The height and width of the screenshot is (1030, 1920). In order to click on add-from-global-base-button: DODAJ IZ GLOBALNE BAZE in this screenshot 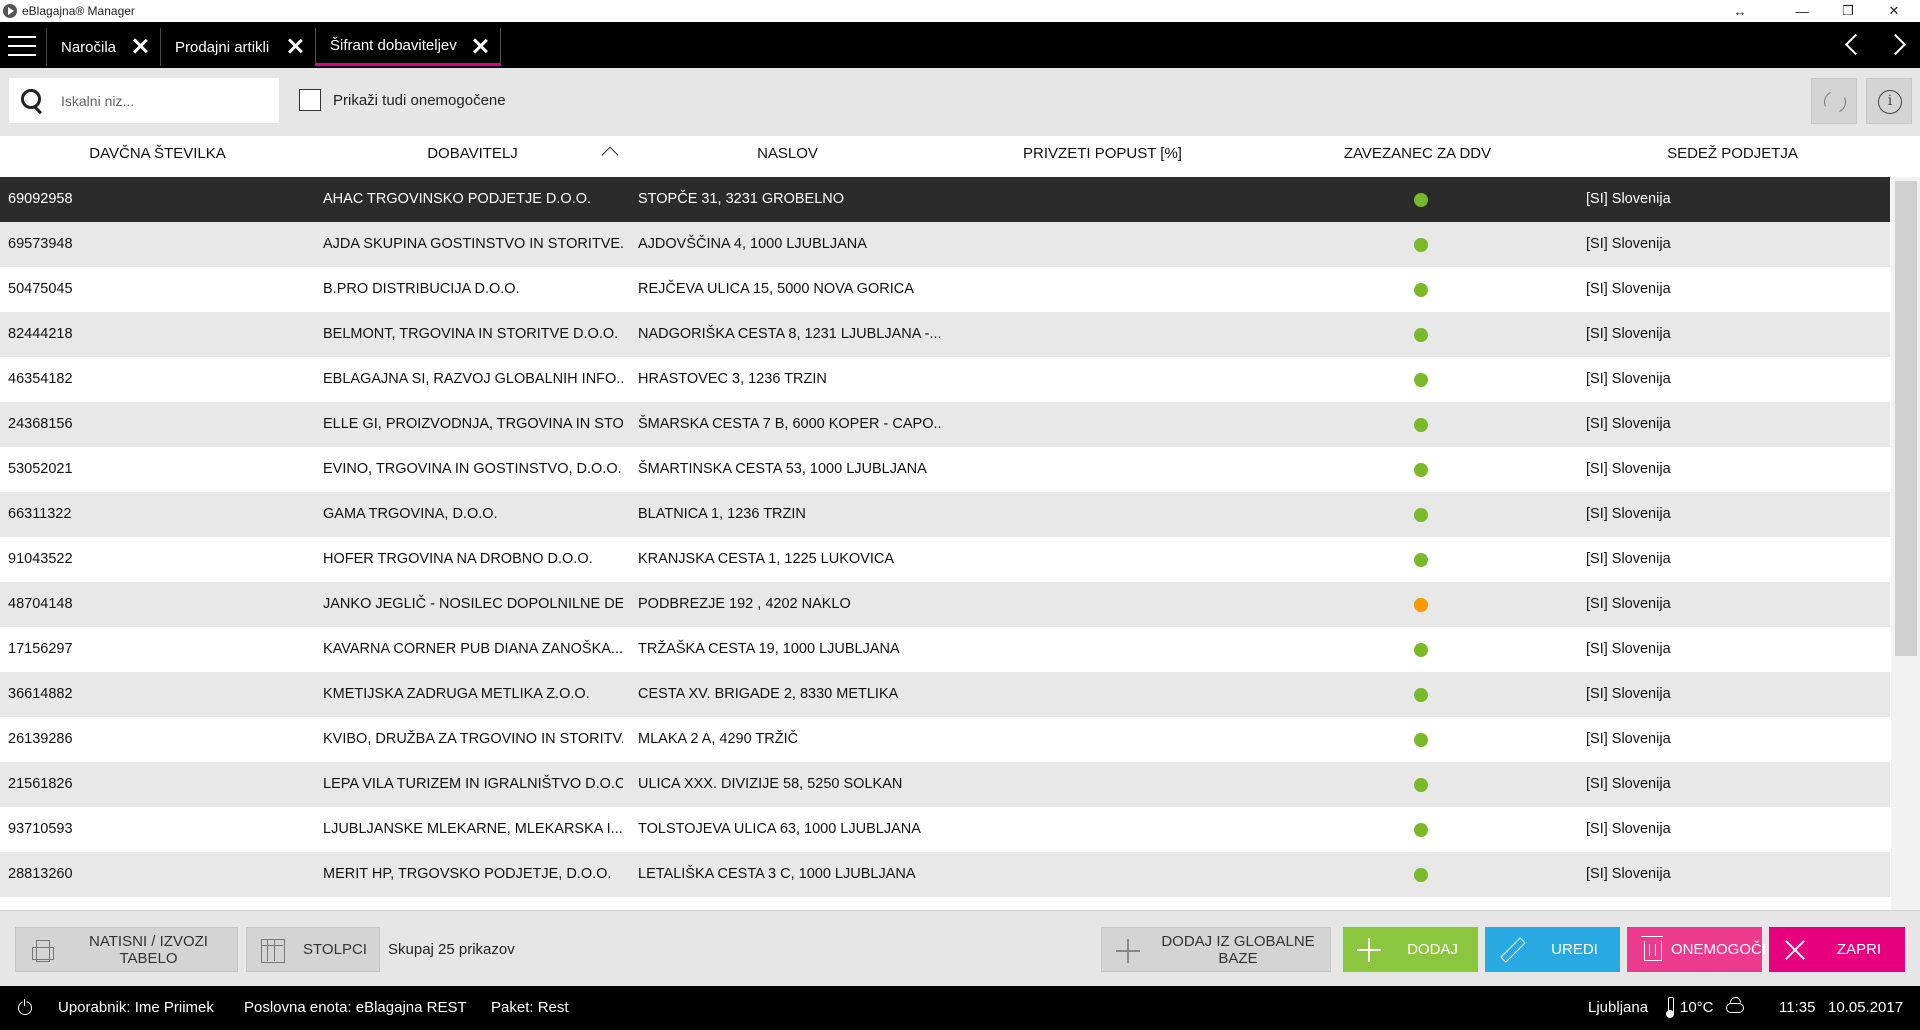, I will do `click(1216, 949)`.